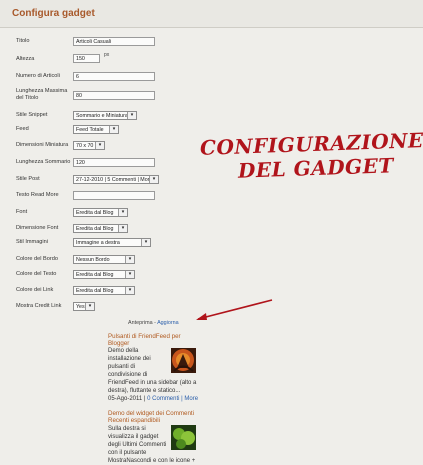 This screenshot has width=423, height=465. Describe the element at coordinates (153, 323) in the screenshot. I see `preview-header: Anteprima - Aggiorna` at that location.